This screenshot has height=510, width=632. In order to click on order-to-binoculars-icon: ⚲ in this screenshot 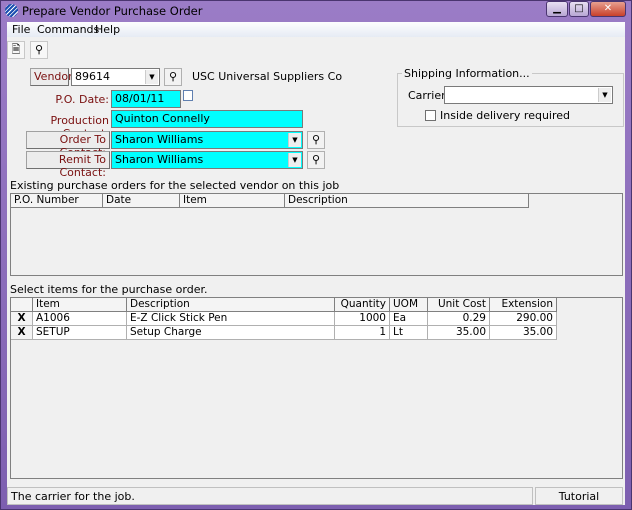, I will do `click(316, 140)`.